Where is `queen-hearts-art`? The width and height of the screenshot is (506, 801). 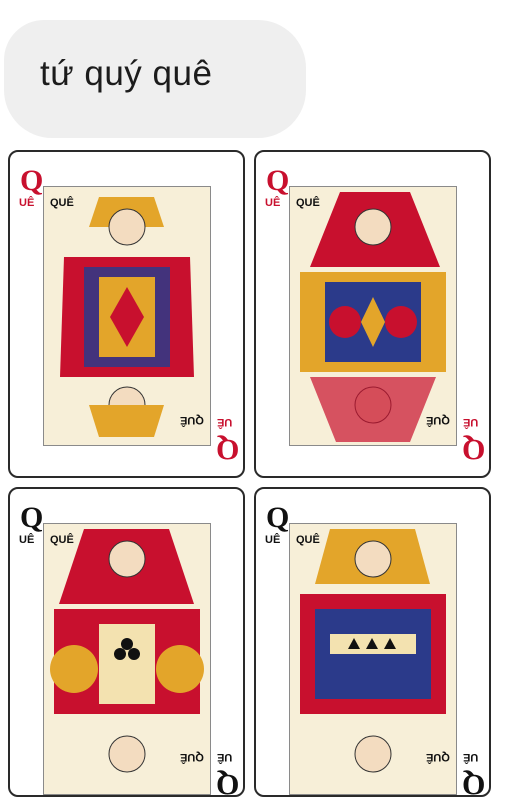 queen-hearts-art is located at coordinates (373, 316).